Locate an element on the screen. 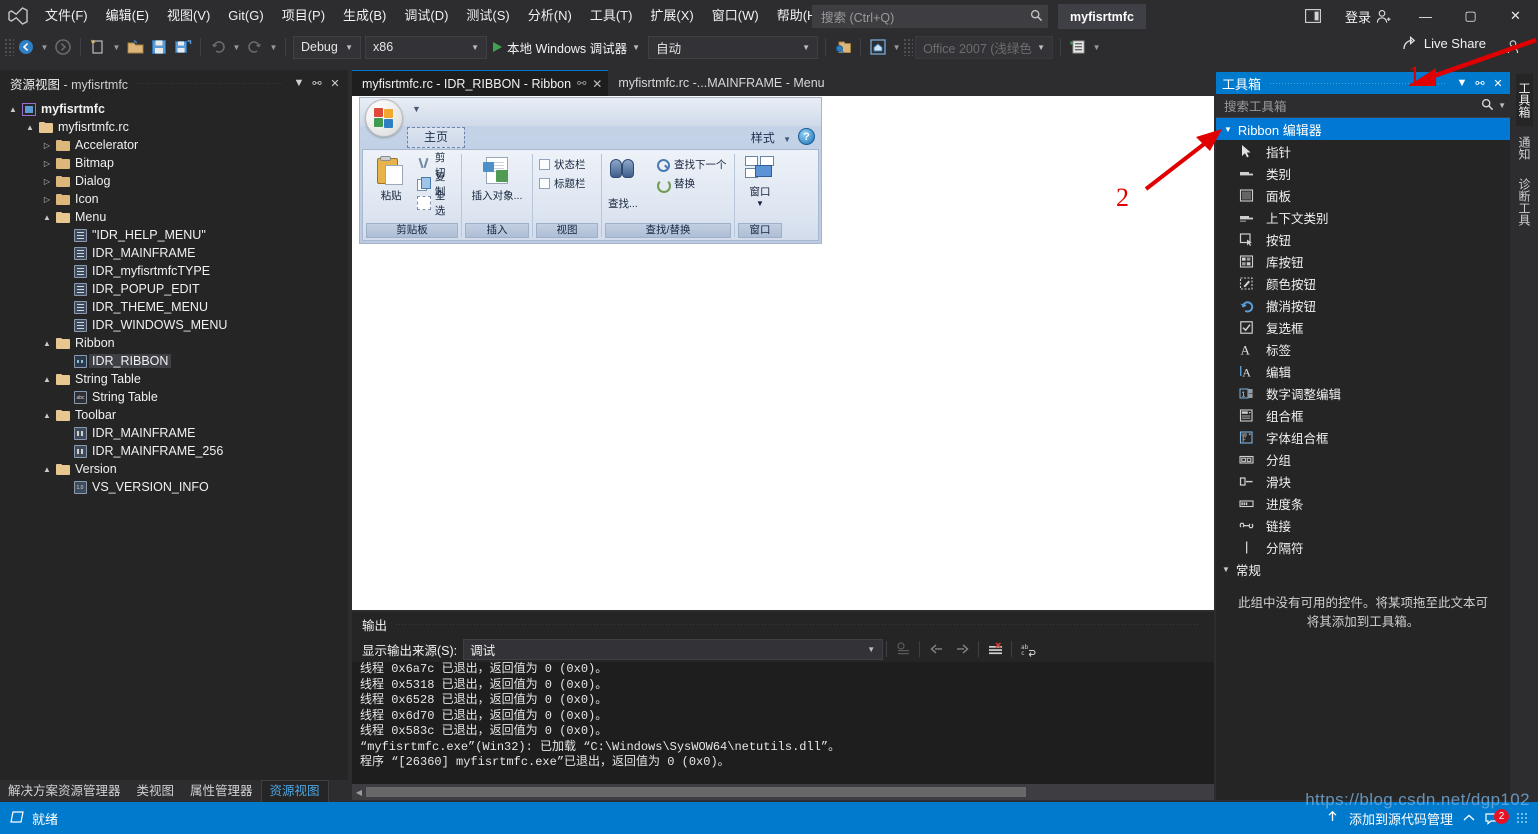 The height and width of the screenshot is (834, 1538). toolbox-item-link: 链接 is located at coordinates (1363, 525).